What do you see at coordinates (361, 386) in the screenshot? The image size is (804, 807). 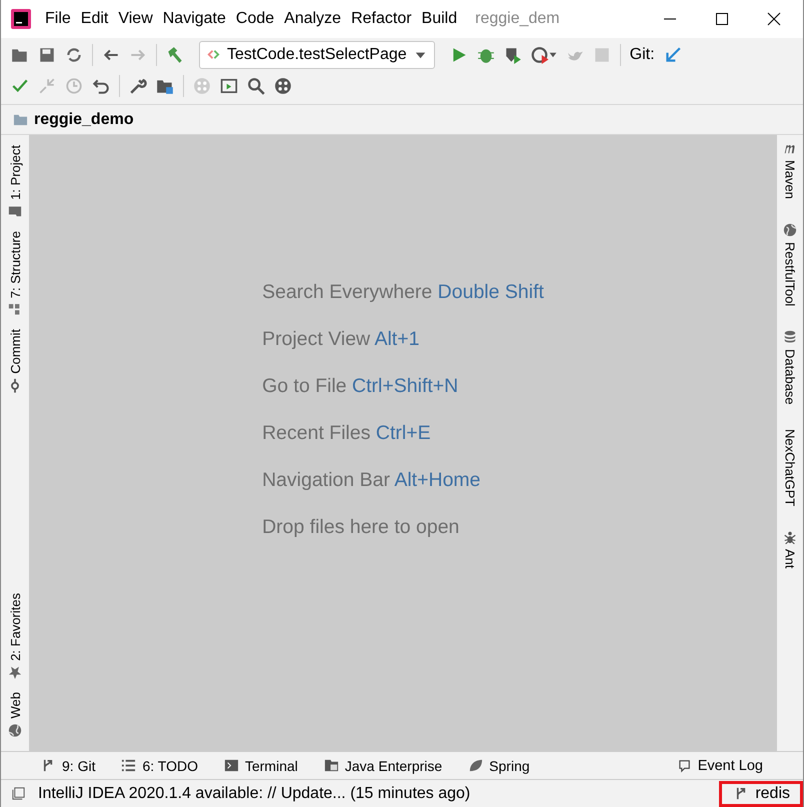 I see `welcome-hint: Go to File Ctrl+Shift+N` at bounding box center [361, 386].